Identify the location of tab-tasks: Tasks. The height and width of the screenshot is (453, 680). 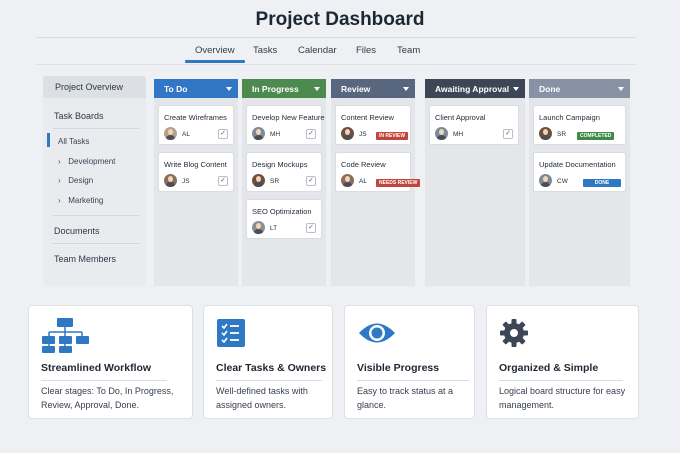
(265, 50).